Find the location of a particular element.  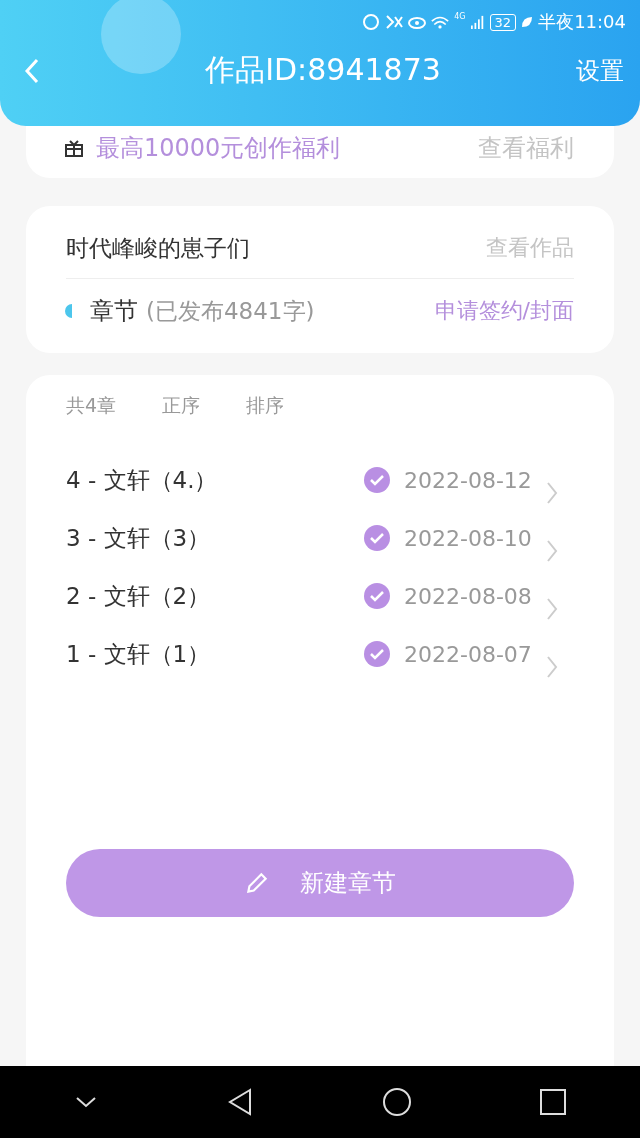

network-label: 4G is located at coordinates (460, 16).